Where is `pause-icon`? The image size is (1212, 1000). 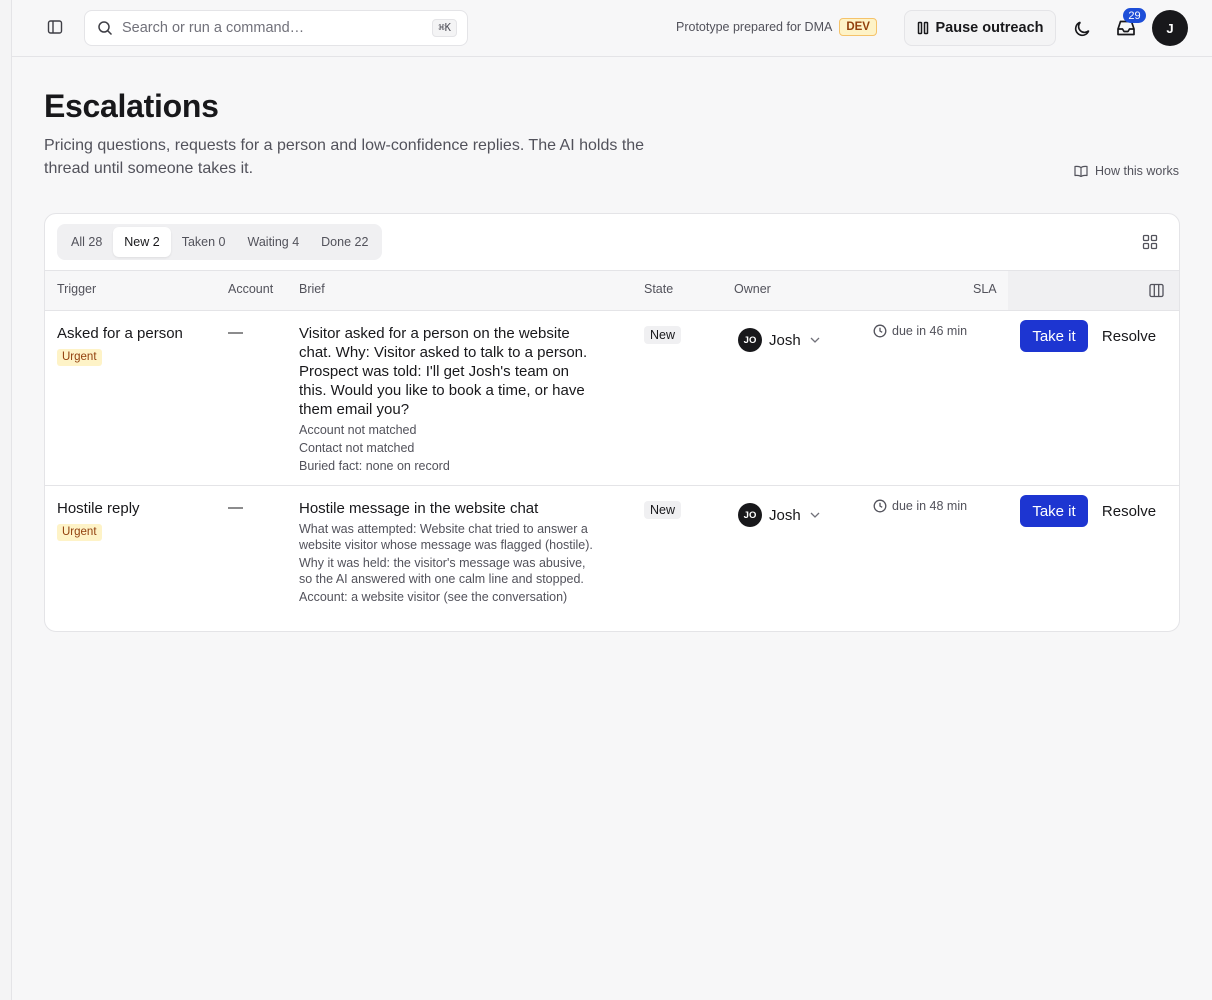 pause-icon is located at coordinates (923, 28).